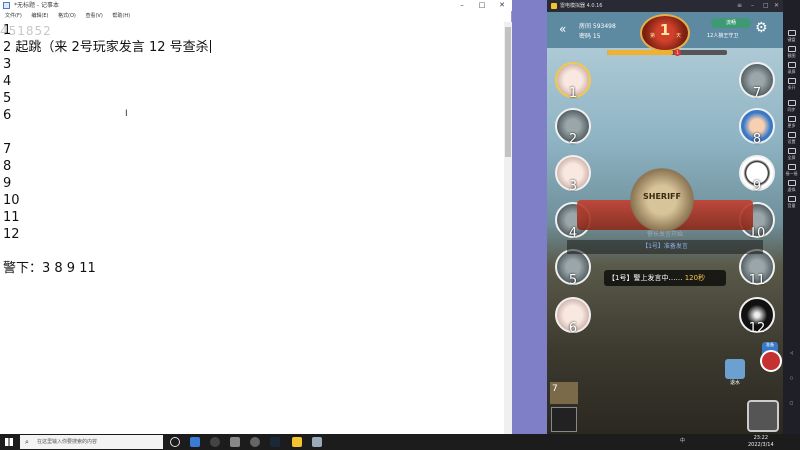 The height and width of the screenshot is (450, 800). What do you see at coordinates (757, 316) in the screenshot?
I see `seat-12: 12` at bounding box center [757, 316].